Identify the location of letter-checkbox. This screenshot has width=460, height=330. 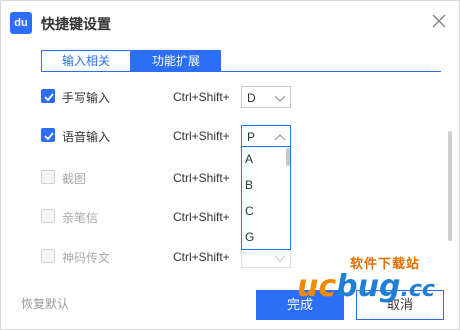
(48, 216).